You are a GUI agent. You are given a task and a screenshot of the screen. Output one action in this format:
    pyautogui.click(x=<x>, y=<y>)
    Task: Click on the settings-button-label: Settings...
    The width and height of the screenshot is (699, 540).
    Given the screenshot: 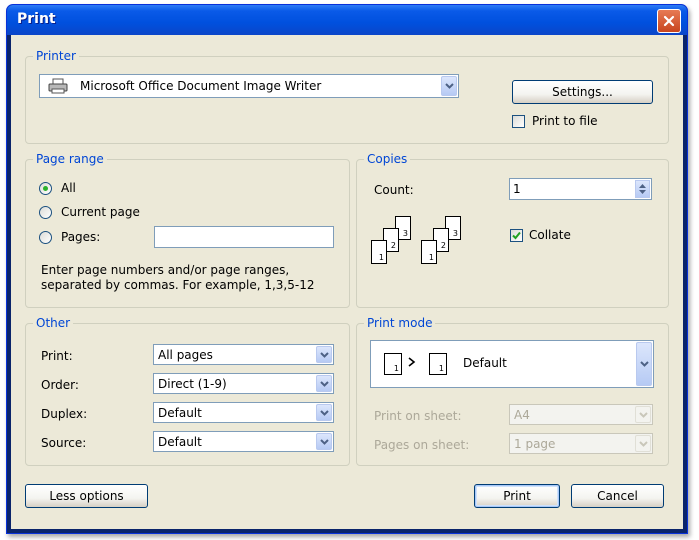 What is the action you would take?
    pyautogui.click(x=582, y=92)
    